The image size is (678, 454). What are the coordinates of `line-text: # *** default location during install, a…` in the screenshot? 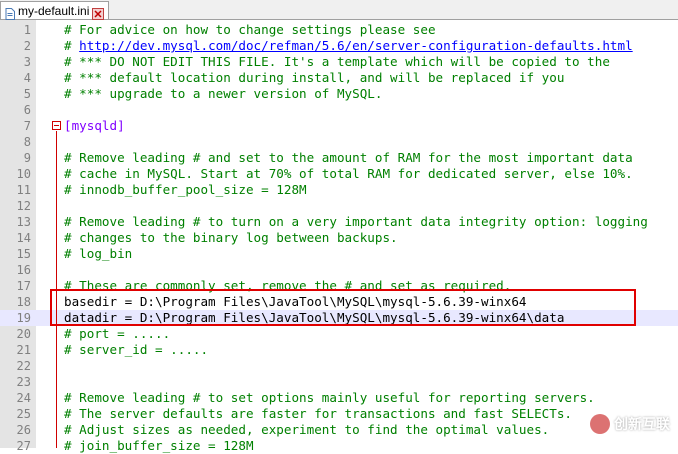 It's located at (314, 77).